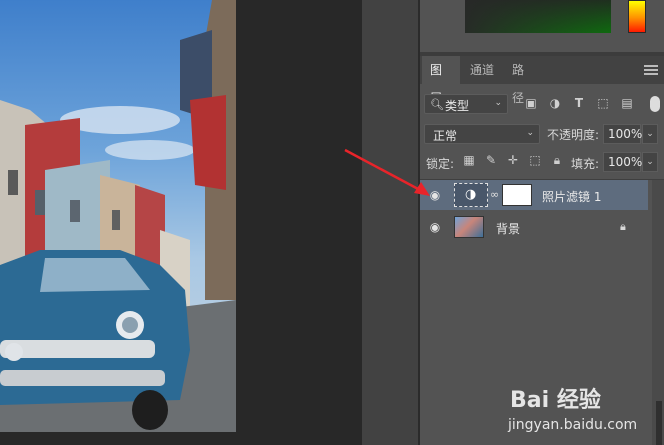  Describe the element at coordinates (390, 222) in the screenshot. I see `canvas-pasteboard` at that location.